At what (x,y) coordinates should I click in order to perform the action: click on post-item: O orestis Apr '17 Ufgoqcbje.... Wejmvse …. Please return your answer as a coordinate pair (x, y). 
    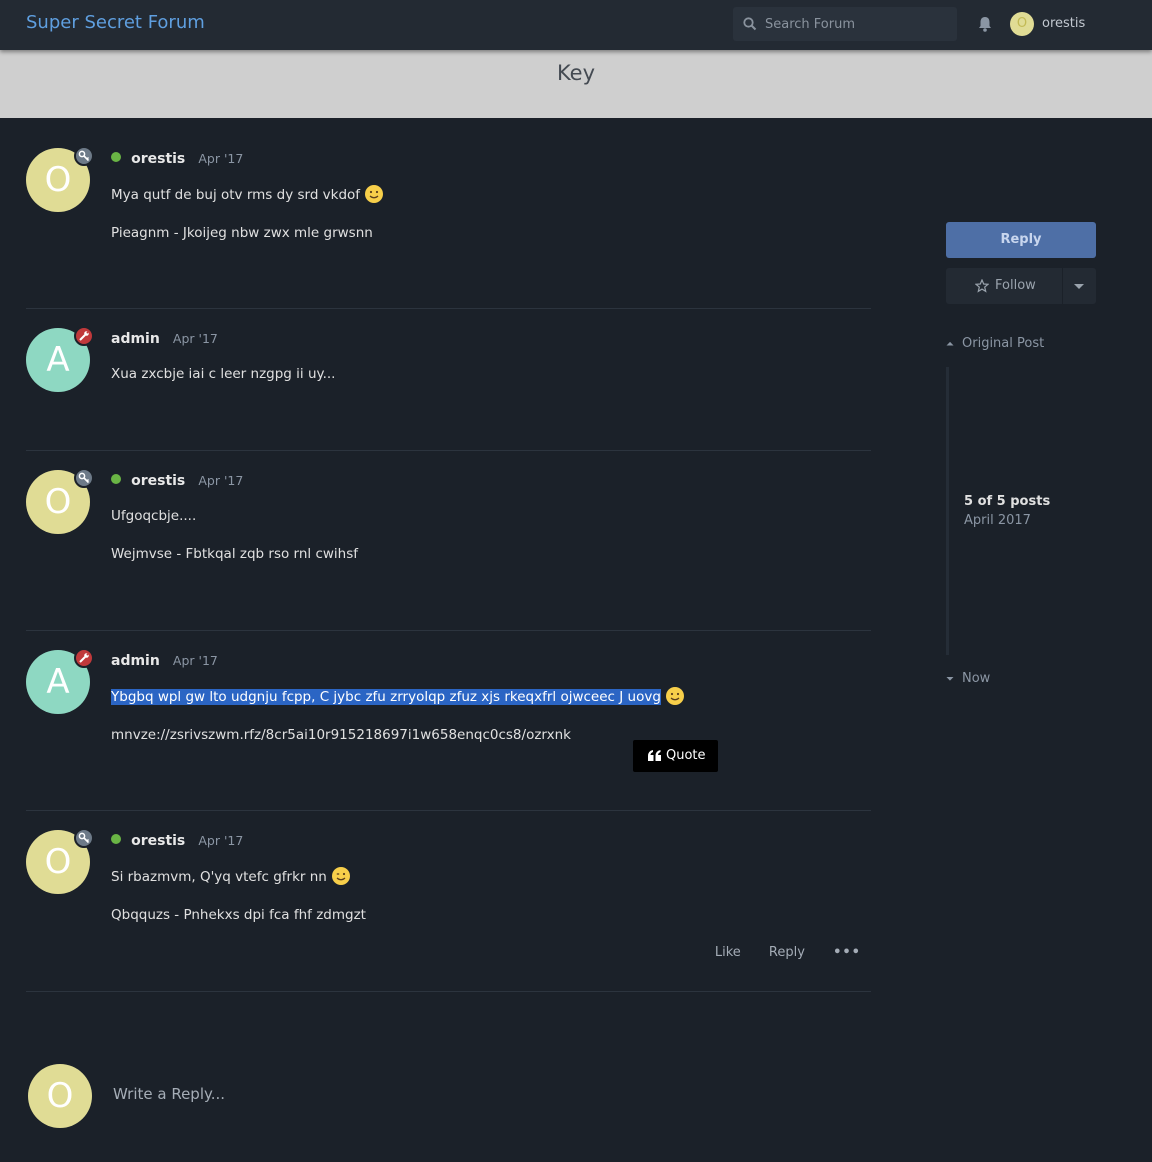
    Looking at the image, I should click on (448, 549).